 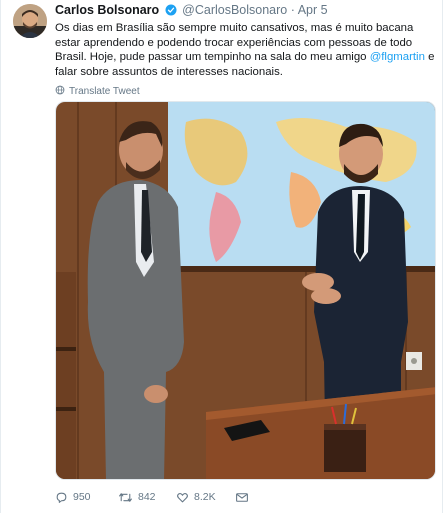 I want to click on tweet-actions: 950 842 8.2K, so click(x=215, y=497).